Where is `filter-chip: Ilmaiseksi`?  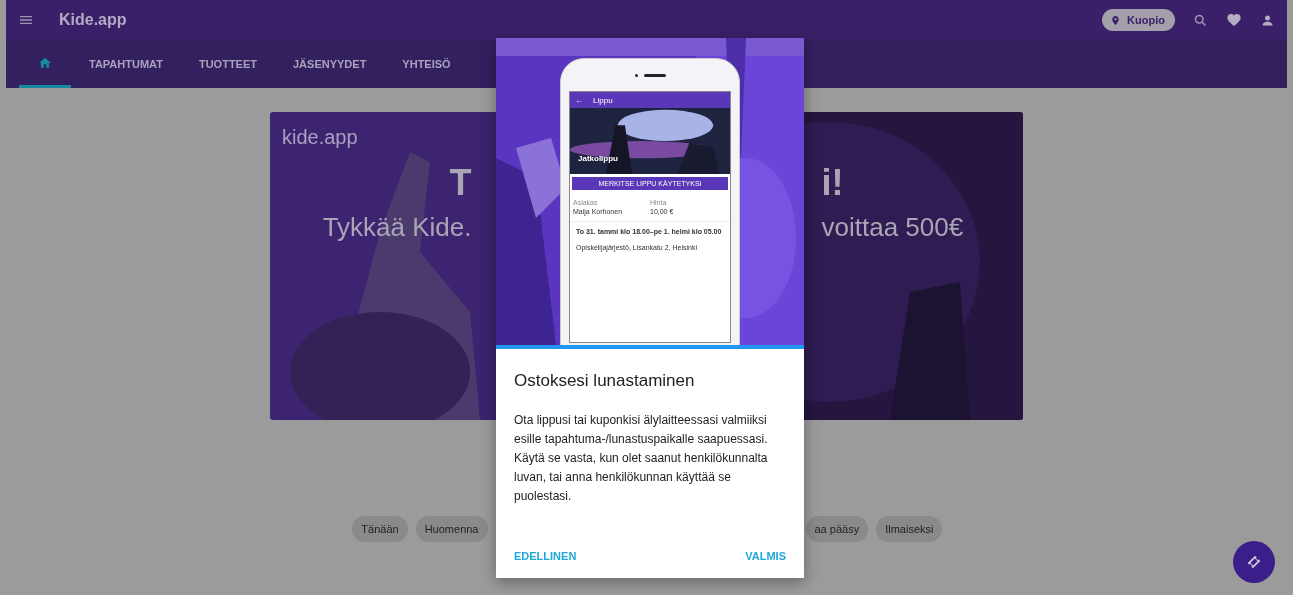
filter-chip: Ilmaiseksi is located at coordinates (909, 529).